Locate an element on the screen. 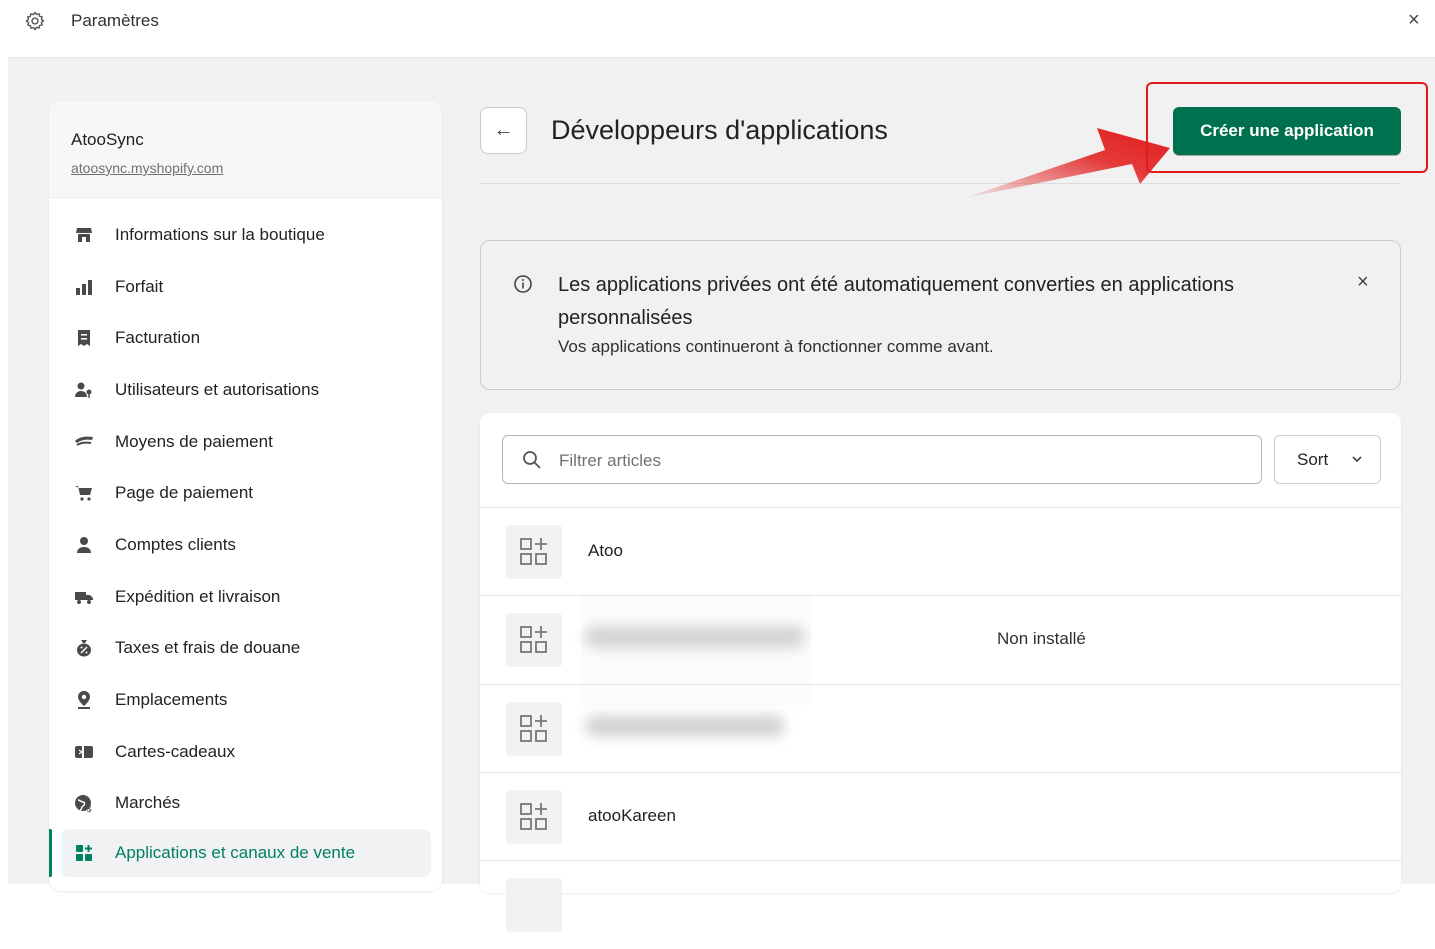 The image size is (1435, 949). app-status: Non installé is located at coordinates (1041, 638).